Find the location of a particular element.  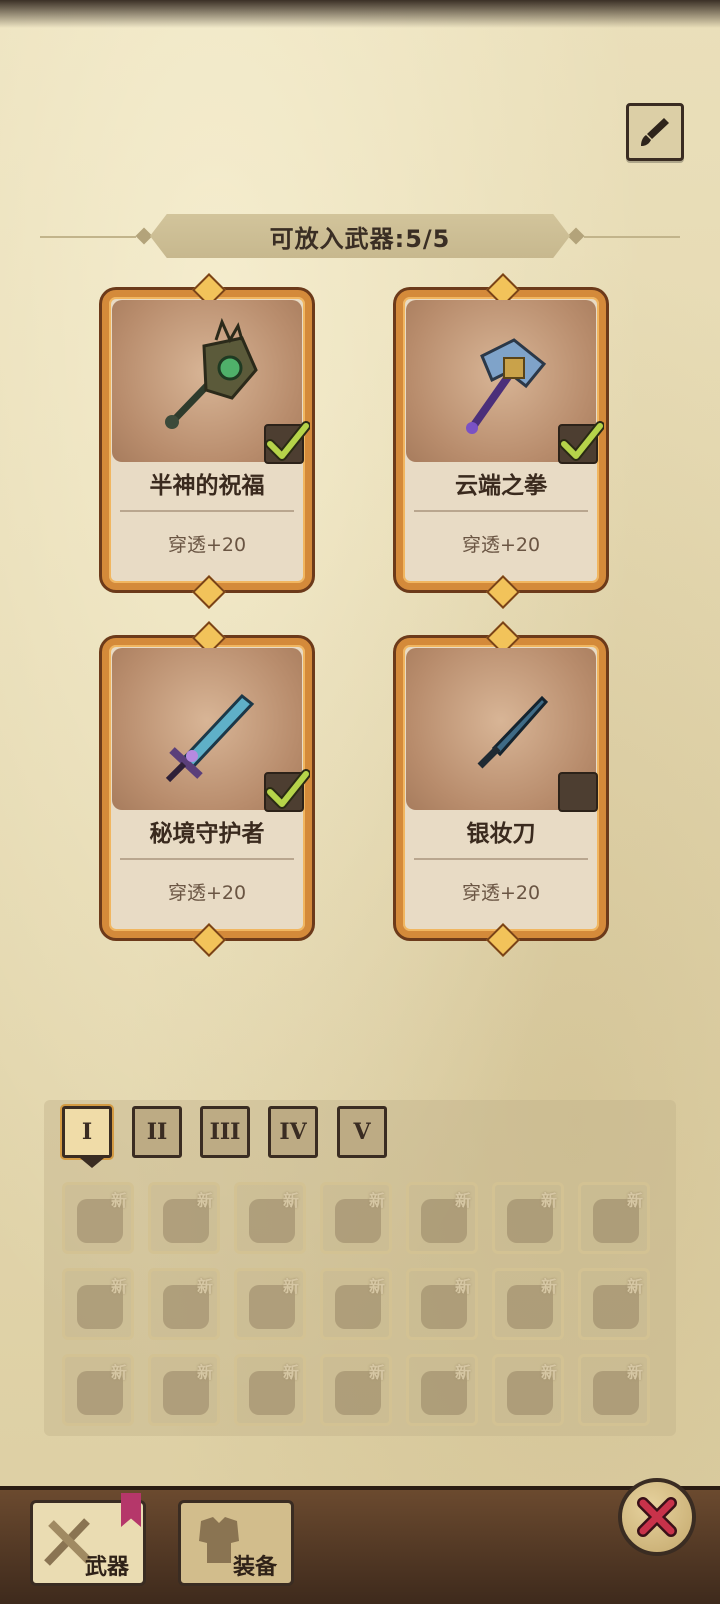

weapon-card-3: 秘境守护者 穿透+20 is located at coordinates (207, 789).